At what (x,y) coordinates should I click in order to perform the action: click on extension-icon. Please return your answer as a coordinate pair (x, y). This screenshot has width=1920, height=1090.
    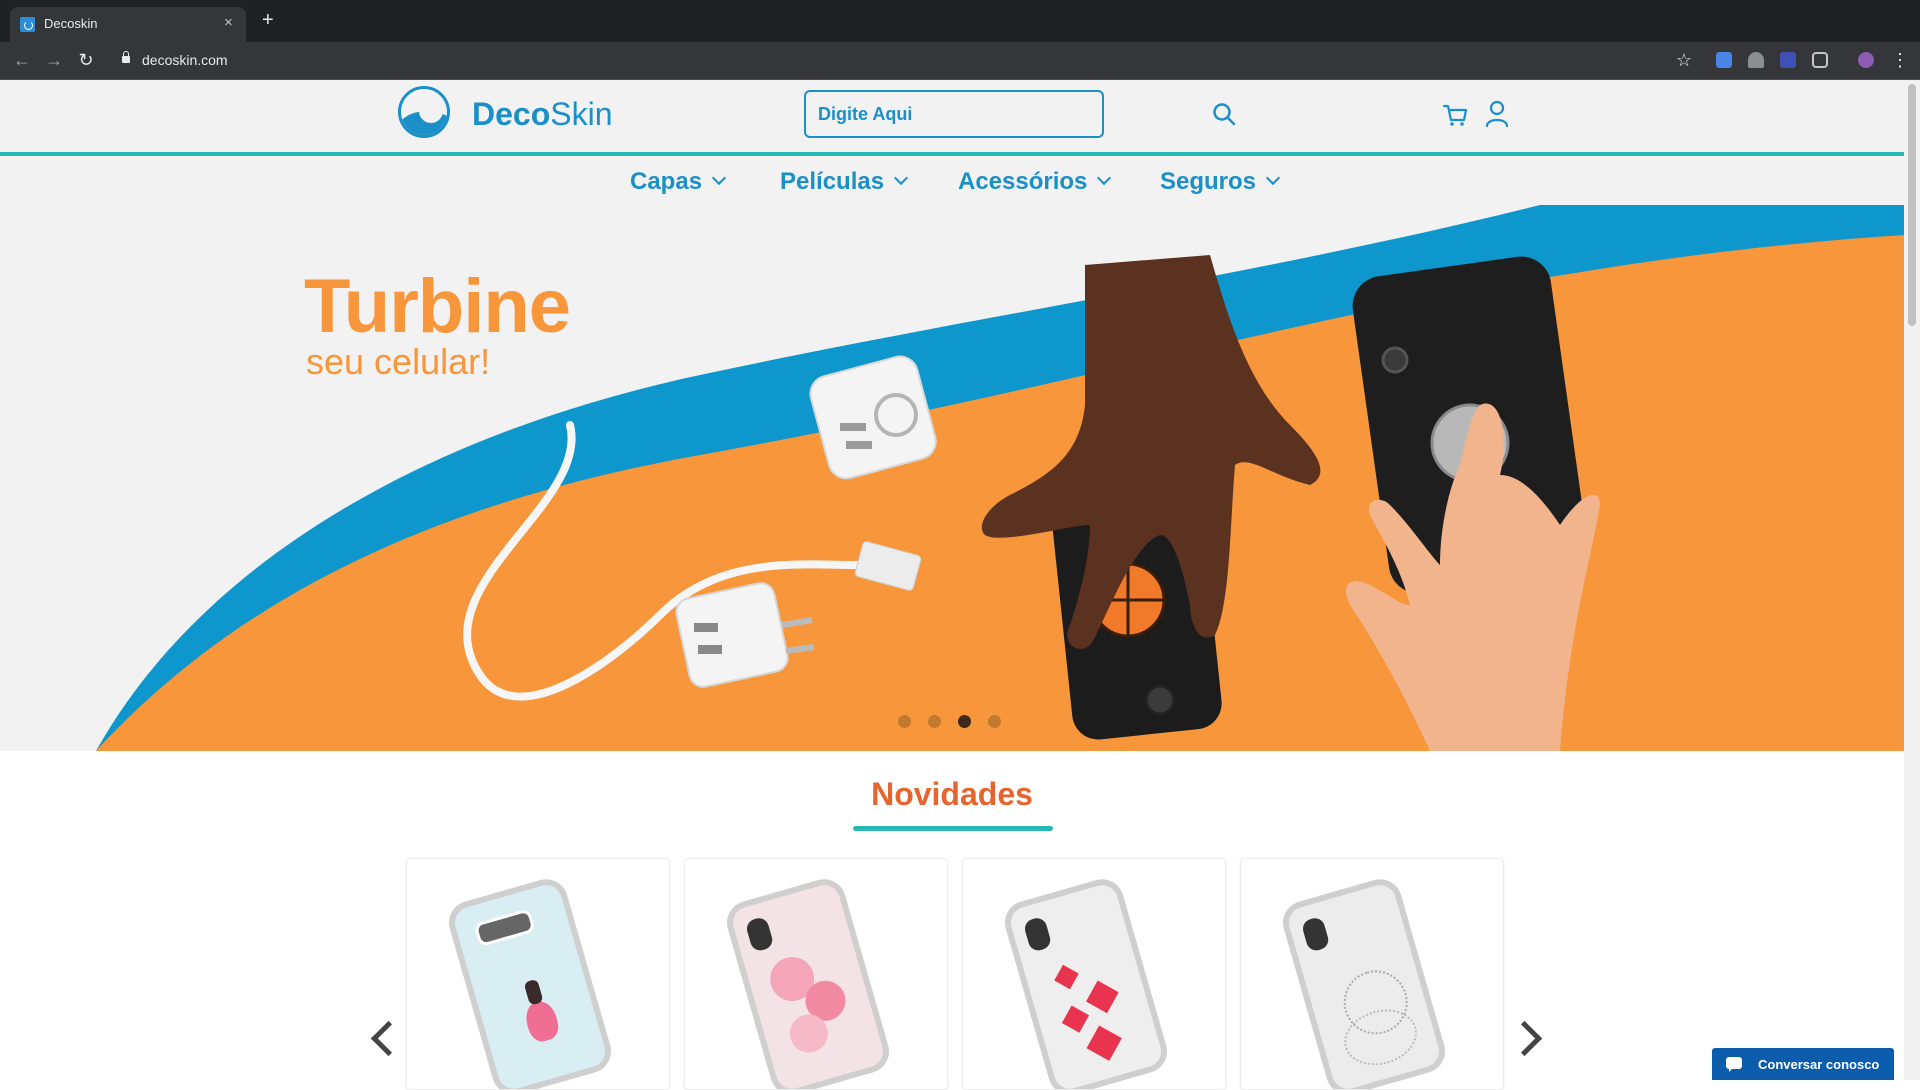
    Looking at the image, I should click on (1788, 60).